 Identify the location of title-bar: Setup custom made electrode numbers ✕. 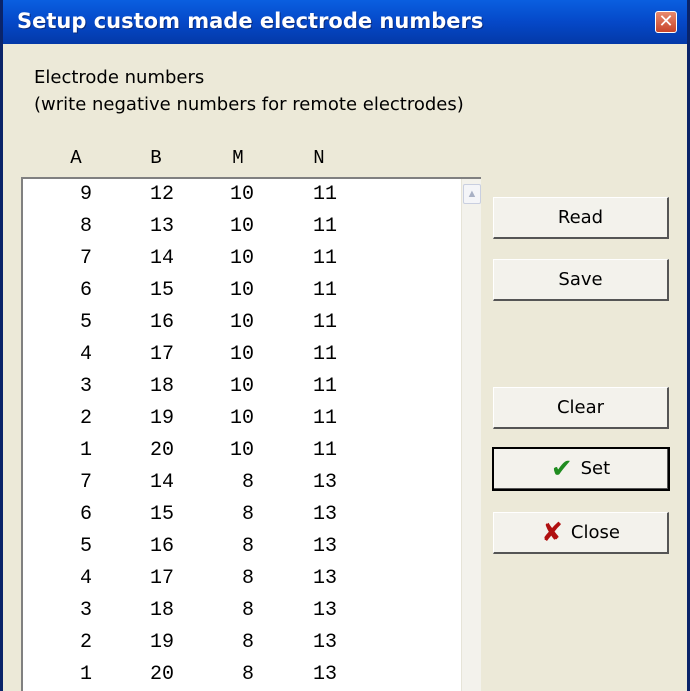
(345, 22).